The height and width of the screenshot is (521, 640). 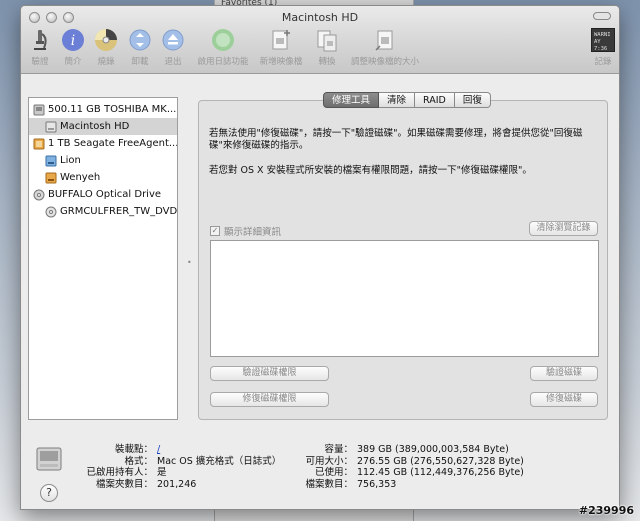 What do you see at coordinates (269, 399) in the screenshot?
I see `repair-permissions-button: 修復磁碟權限` at bounding box center [269, 399].